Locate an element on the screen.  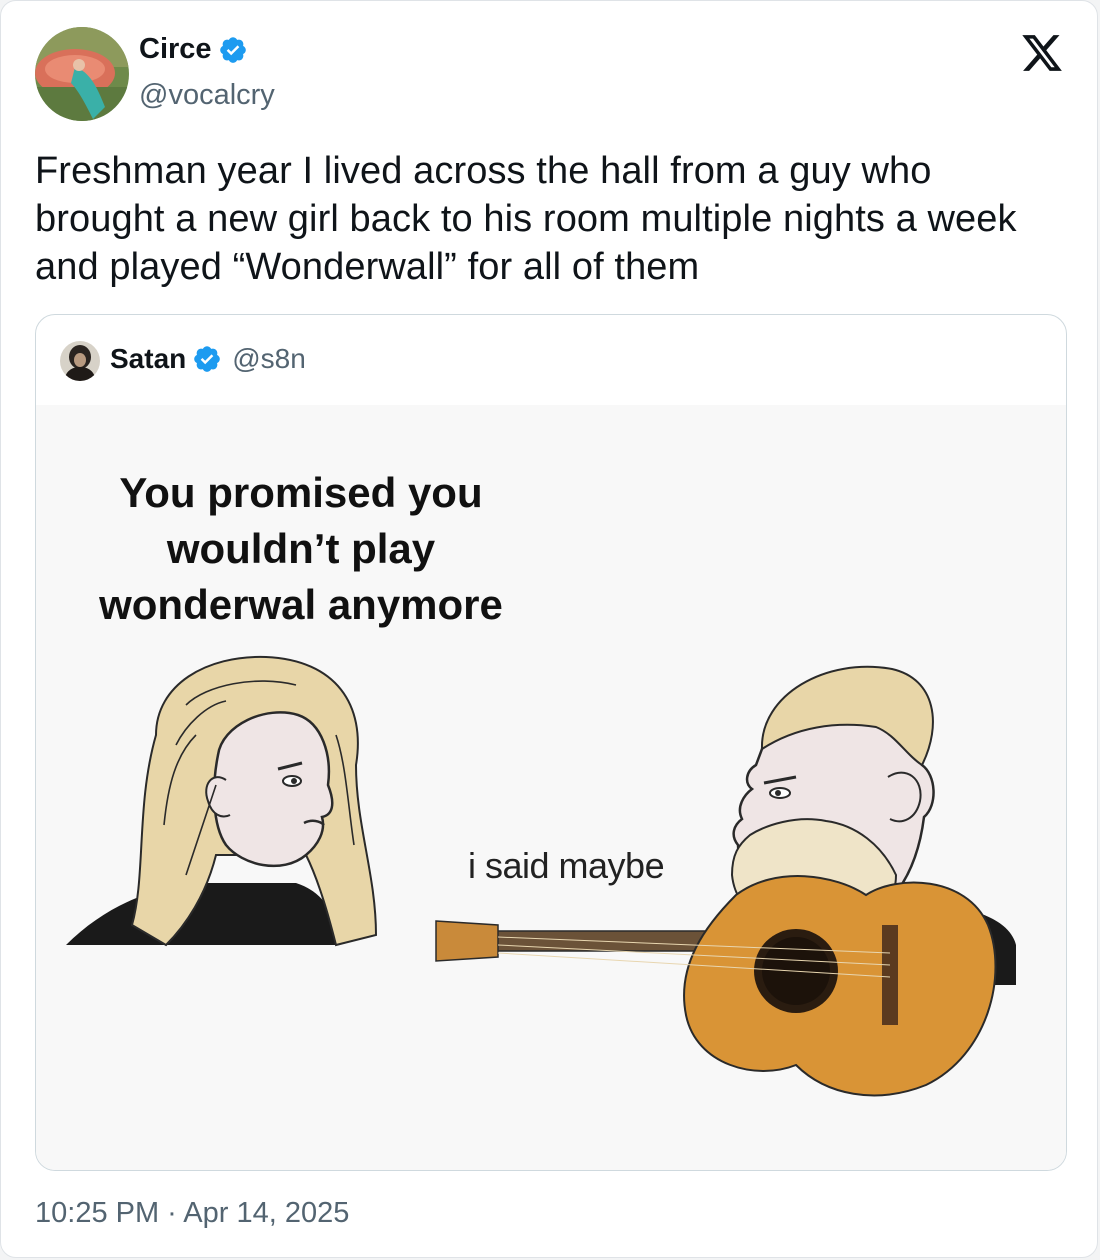
author-avatar is located at coordinates (82, 74).